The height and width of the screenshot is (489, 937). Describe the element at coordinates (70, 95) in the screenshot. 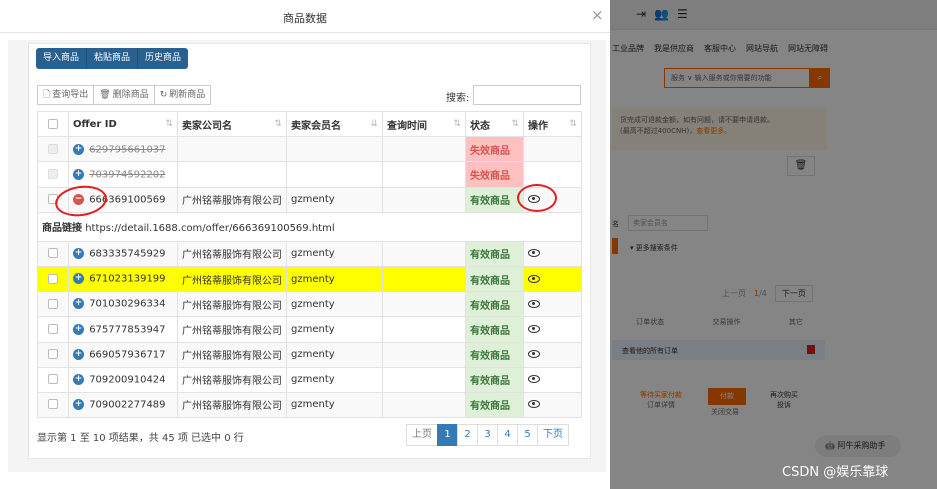

I see `export-query-label: 查询导出` at that location.